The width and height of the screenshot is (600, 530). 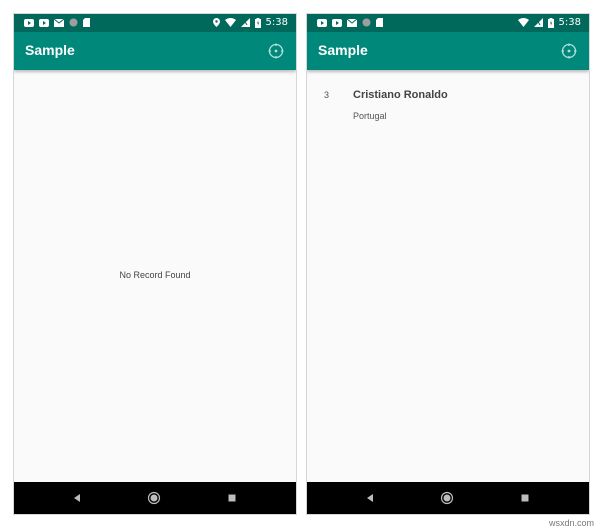 I want to click on record-list-item: 3 Cristiano Ronaldo Portugal, so click(x=448, y=111).